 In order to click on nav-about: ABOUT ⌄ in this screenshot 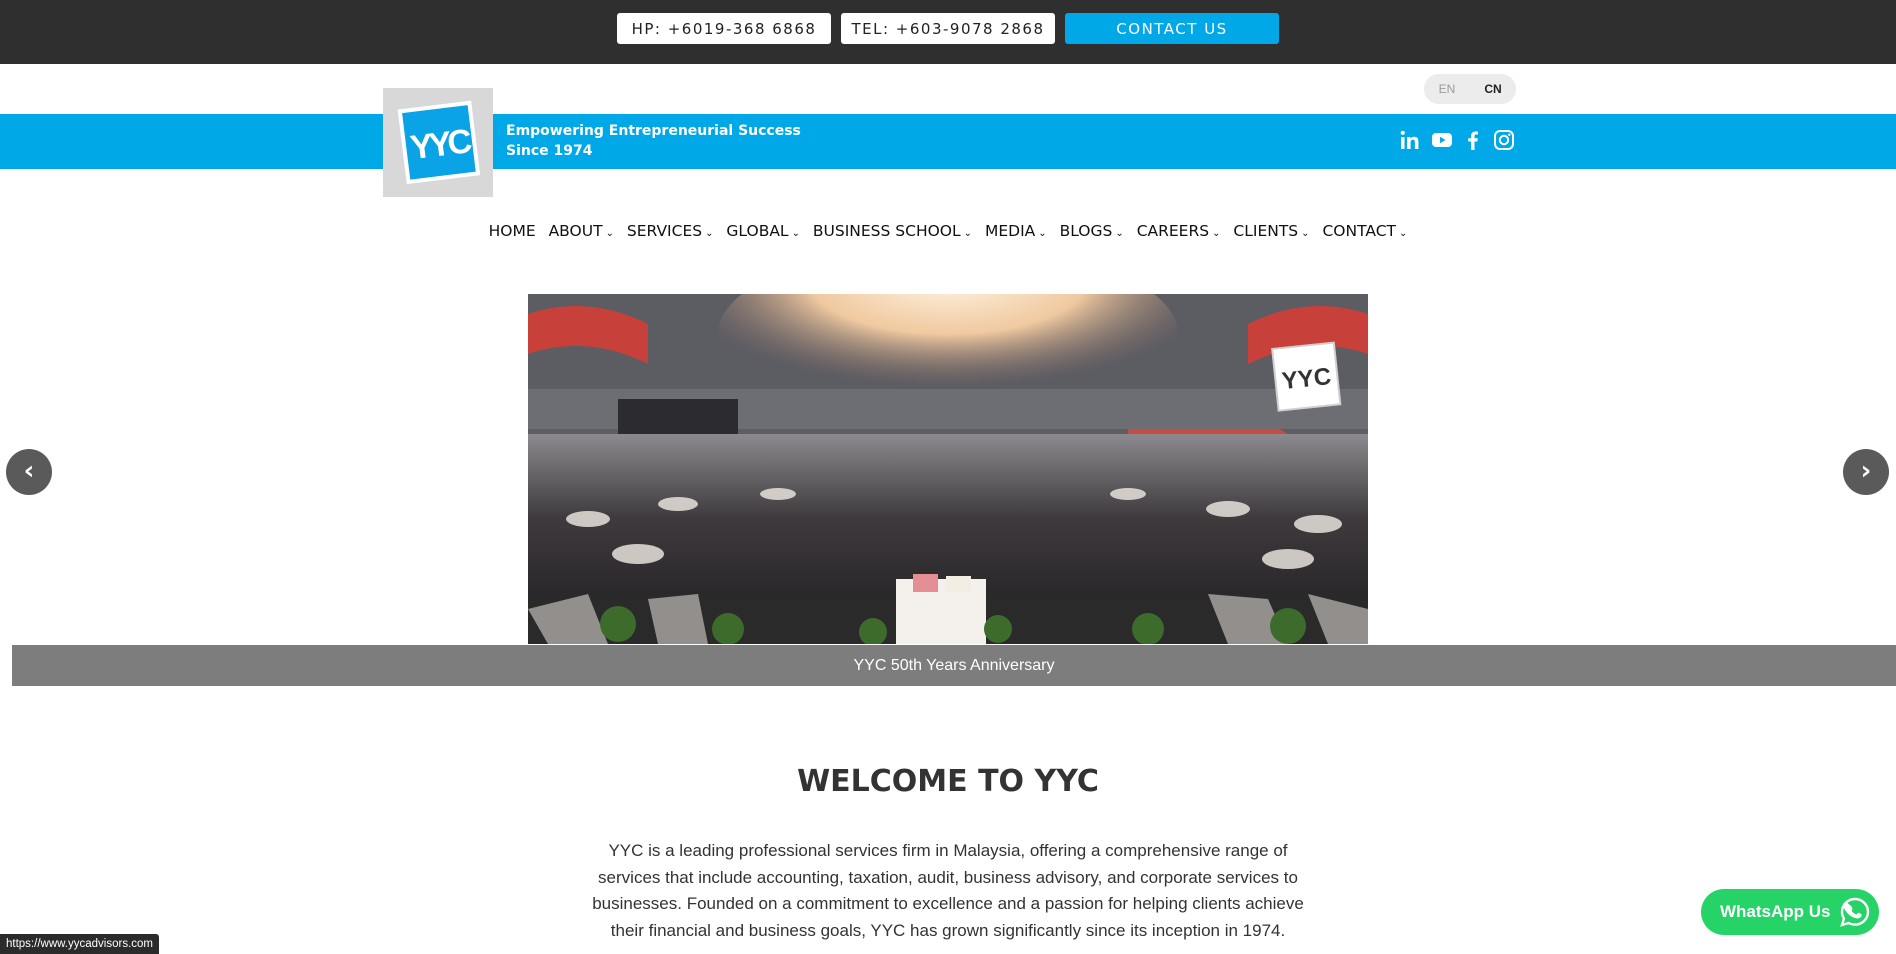, I will do `click(581, 231)`.